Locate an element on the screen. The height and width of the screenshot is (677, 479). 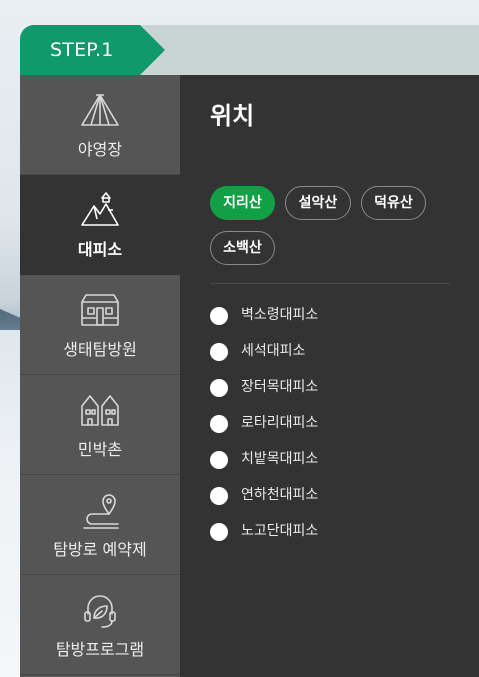
divider is located at coordinates (330, 283).